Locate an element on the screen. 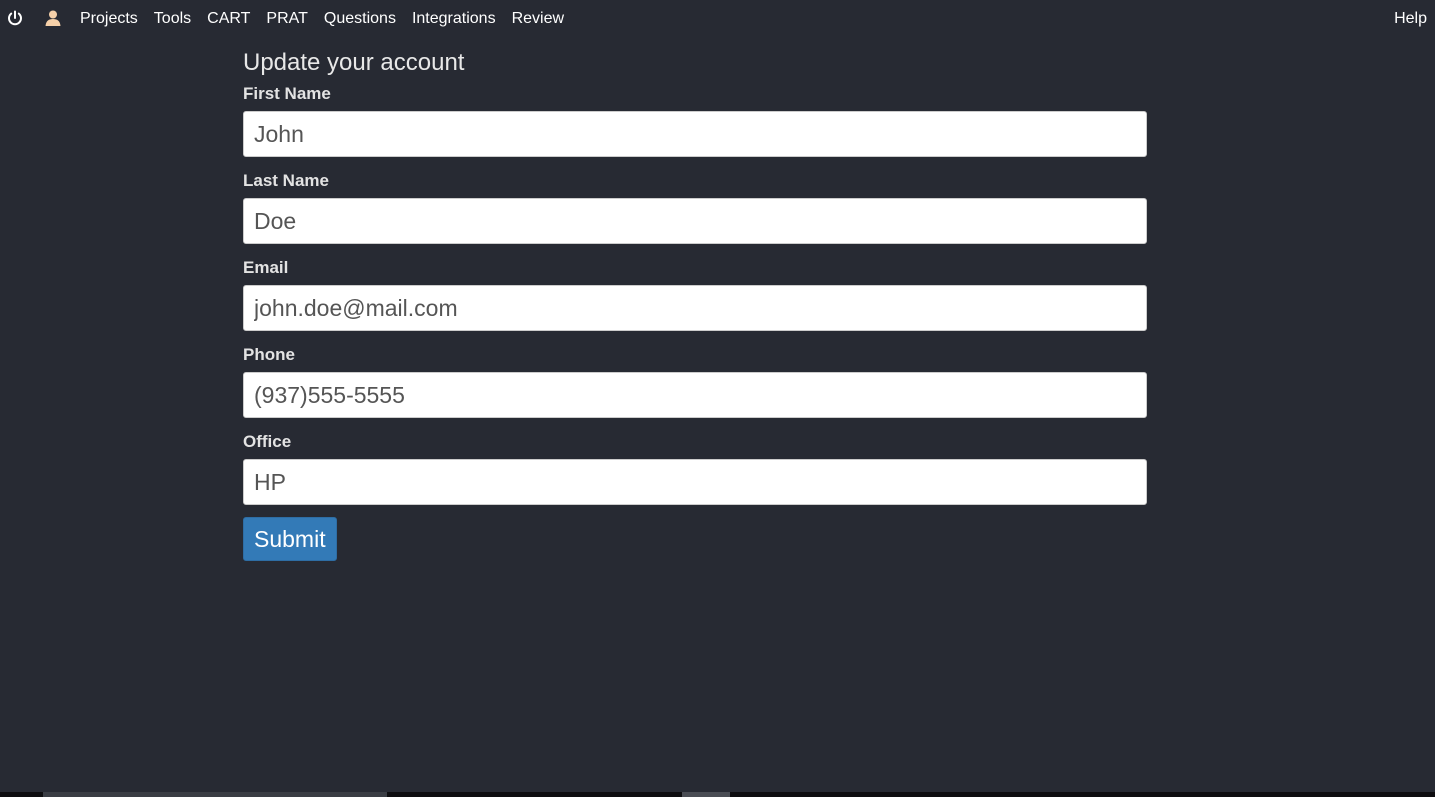 The height and width of the screenshot is (797, 1435). first-name-label: First Name is located at coordinates (287, 93).